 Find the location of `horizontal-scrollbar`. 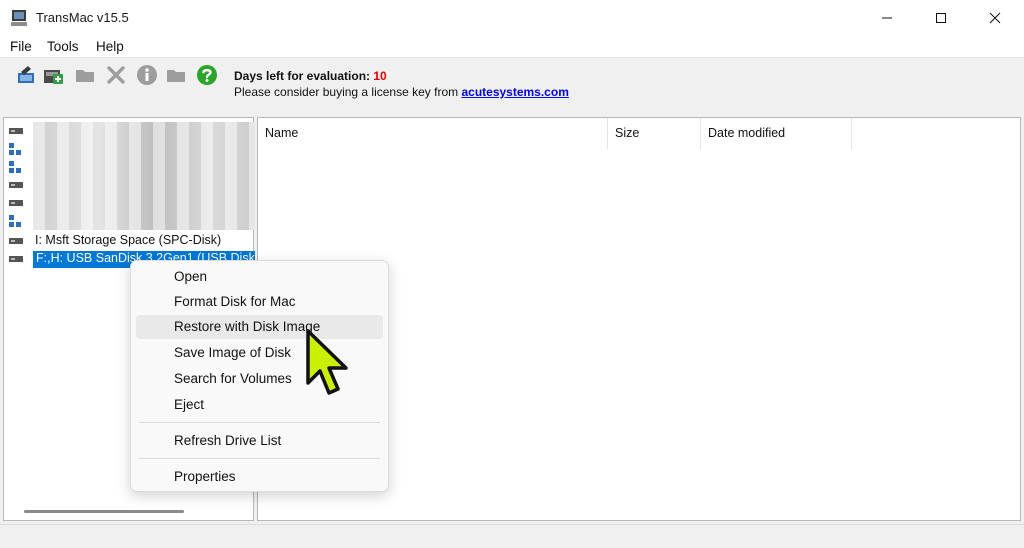

horizontal-scrollbar is located at coordinates (104, 511).